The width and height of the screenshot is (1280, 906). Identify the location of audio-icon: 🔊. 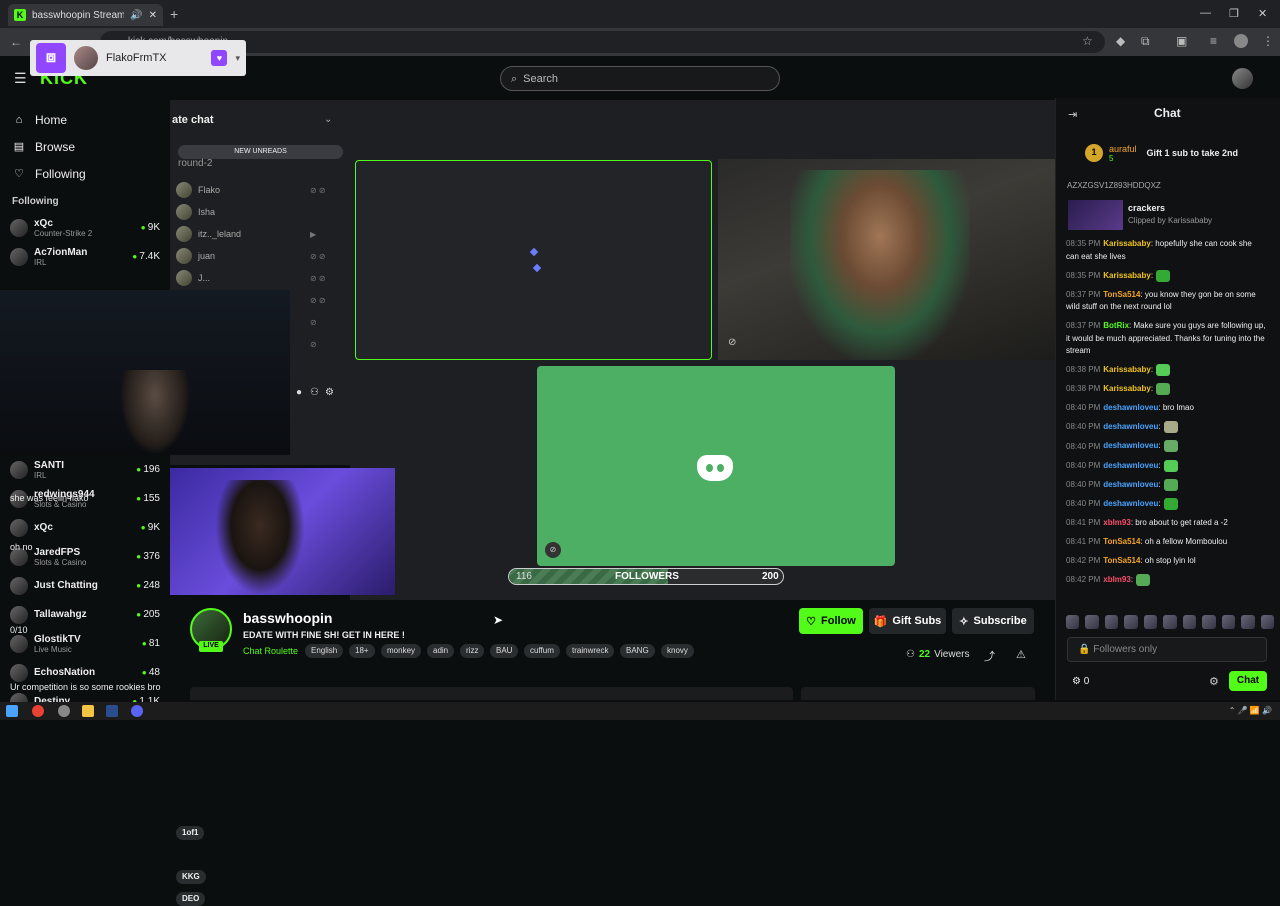
(136, 15).